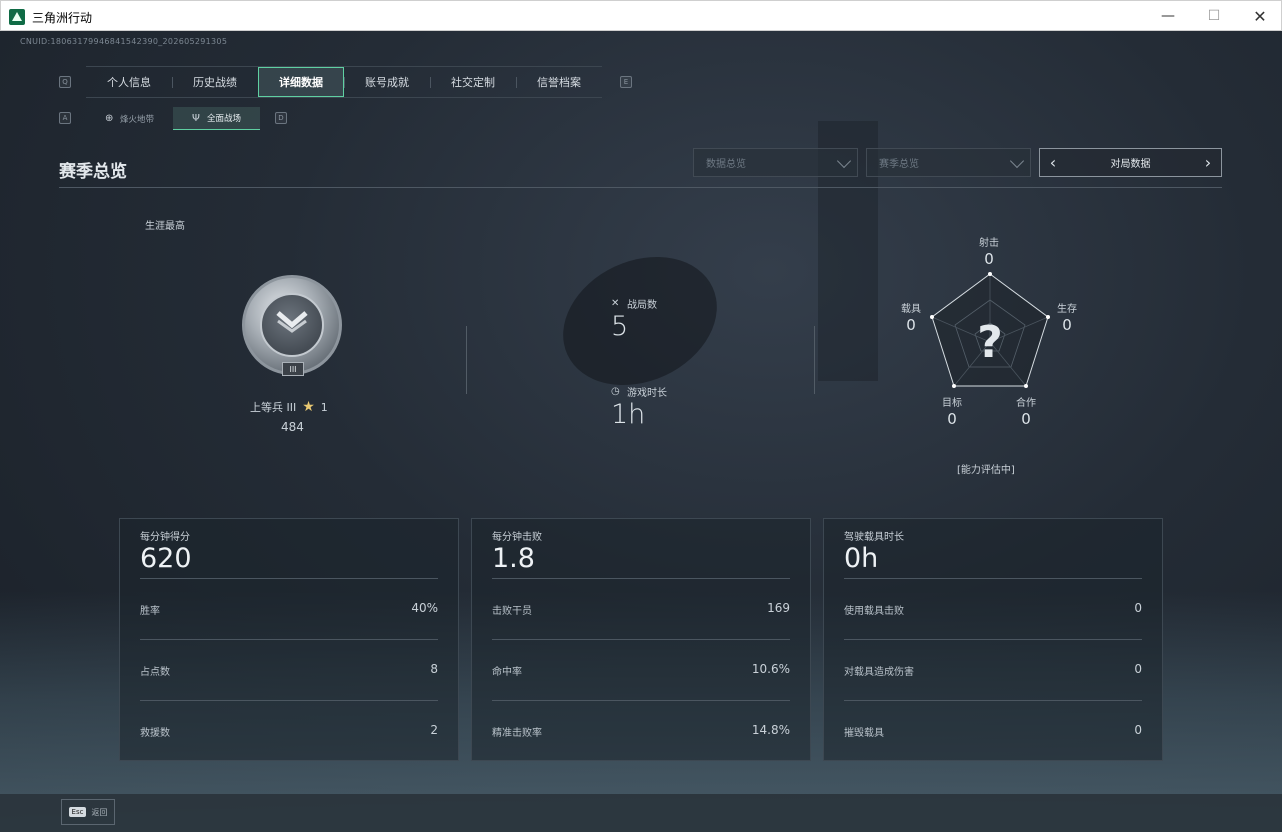 The width and height of the screenshot is (1282, 832). What do you see at coordinates (775, 162) in the screenshot?
I see `data-overview-dropdown: 数据总览` at bounding box center [775, 162].